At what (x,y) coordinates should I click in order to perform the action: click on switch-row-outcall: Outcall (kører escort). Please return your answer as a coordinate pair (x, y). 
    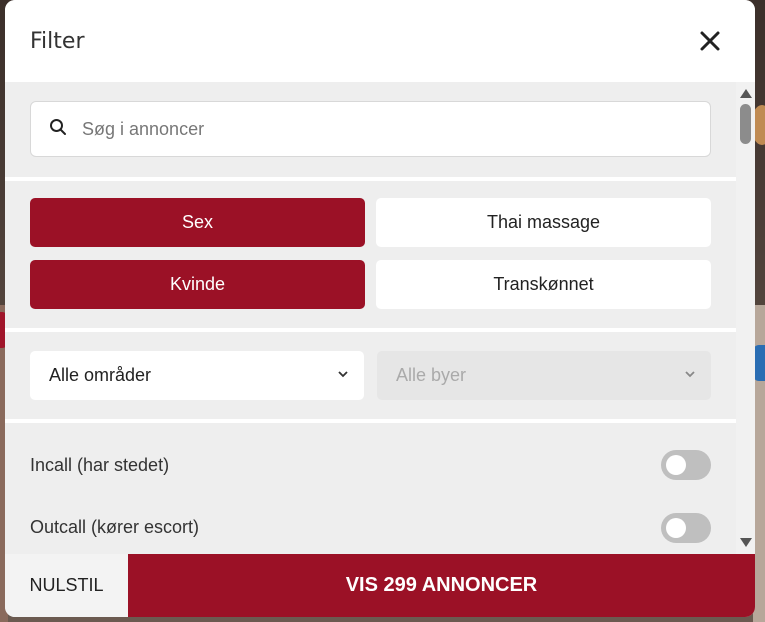
    Looking at the image, I should click on (370, 527).